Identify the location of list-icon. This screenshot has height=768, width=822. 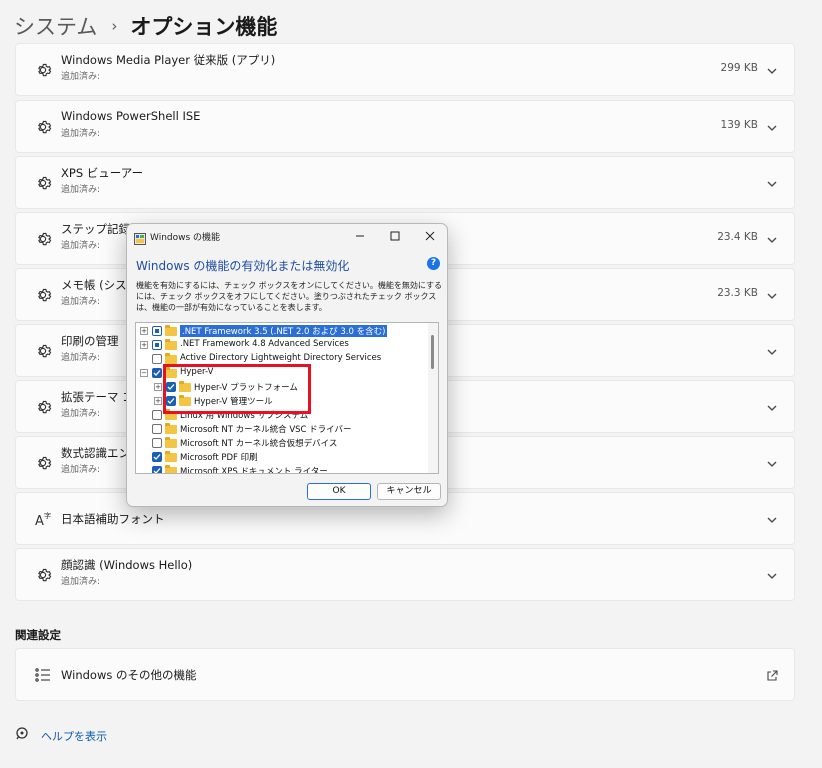
(43, 675).